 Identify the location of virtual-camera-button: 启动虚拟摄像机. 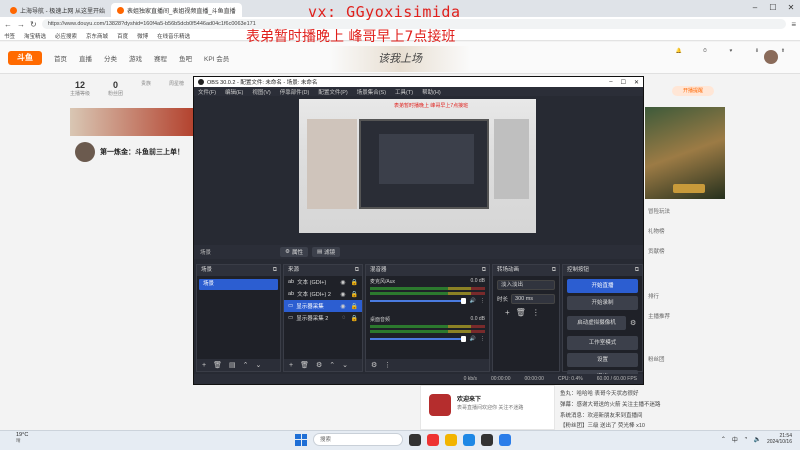
(596, 323).